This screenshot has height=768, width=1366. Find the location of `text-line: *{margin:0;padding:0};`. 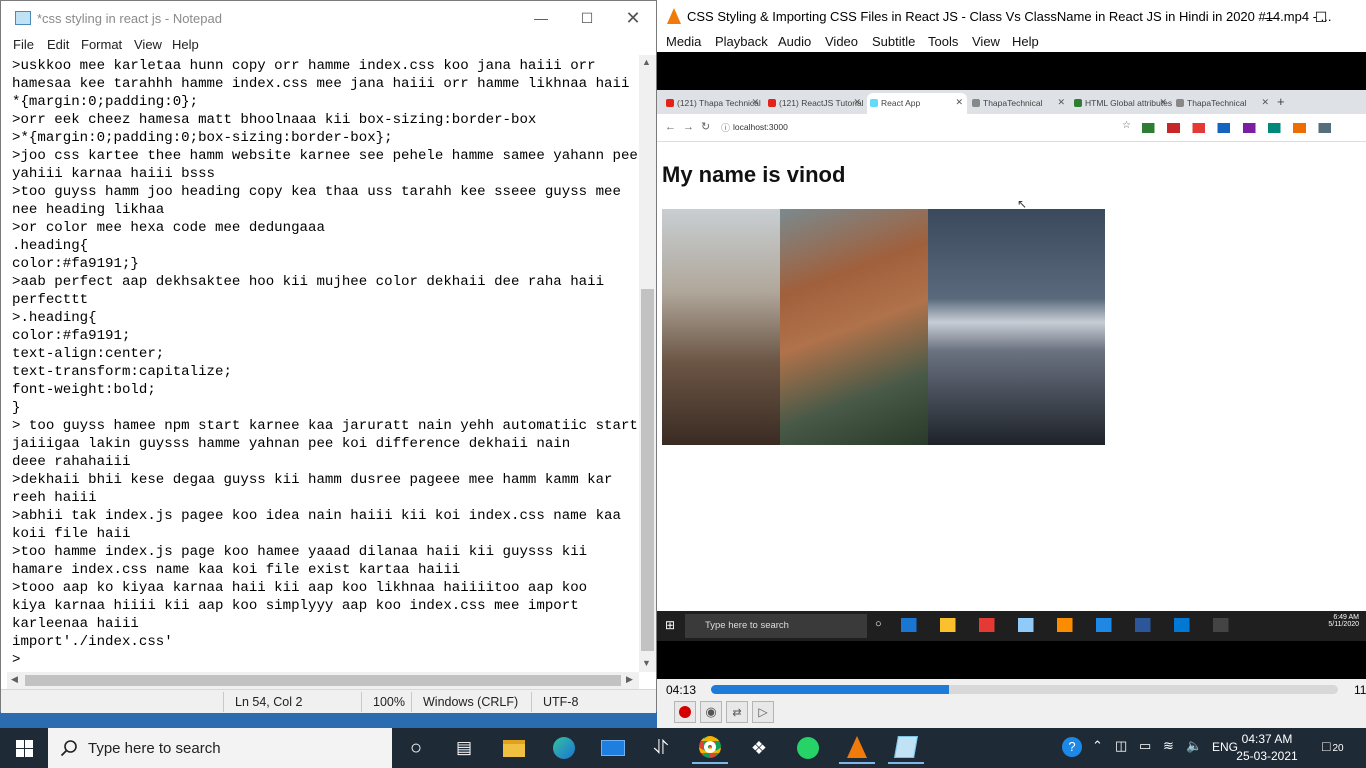

text-line: *{margin:0;padding:0}; is located at coordinates (105, 102).